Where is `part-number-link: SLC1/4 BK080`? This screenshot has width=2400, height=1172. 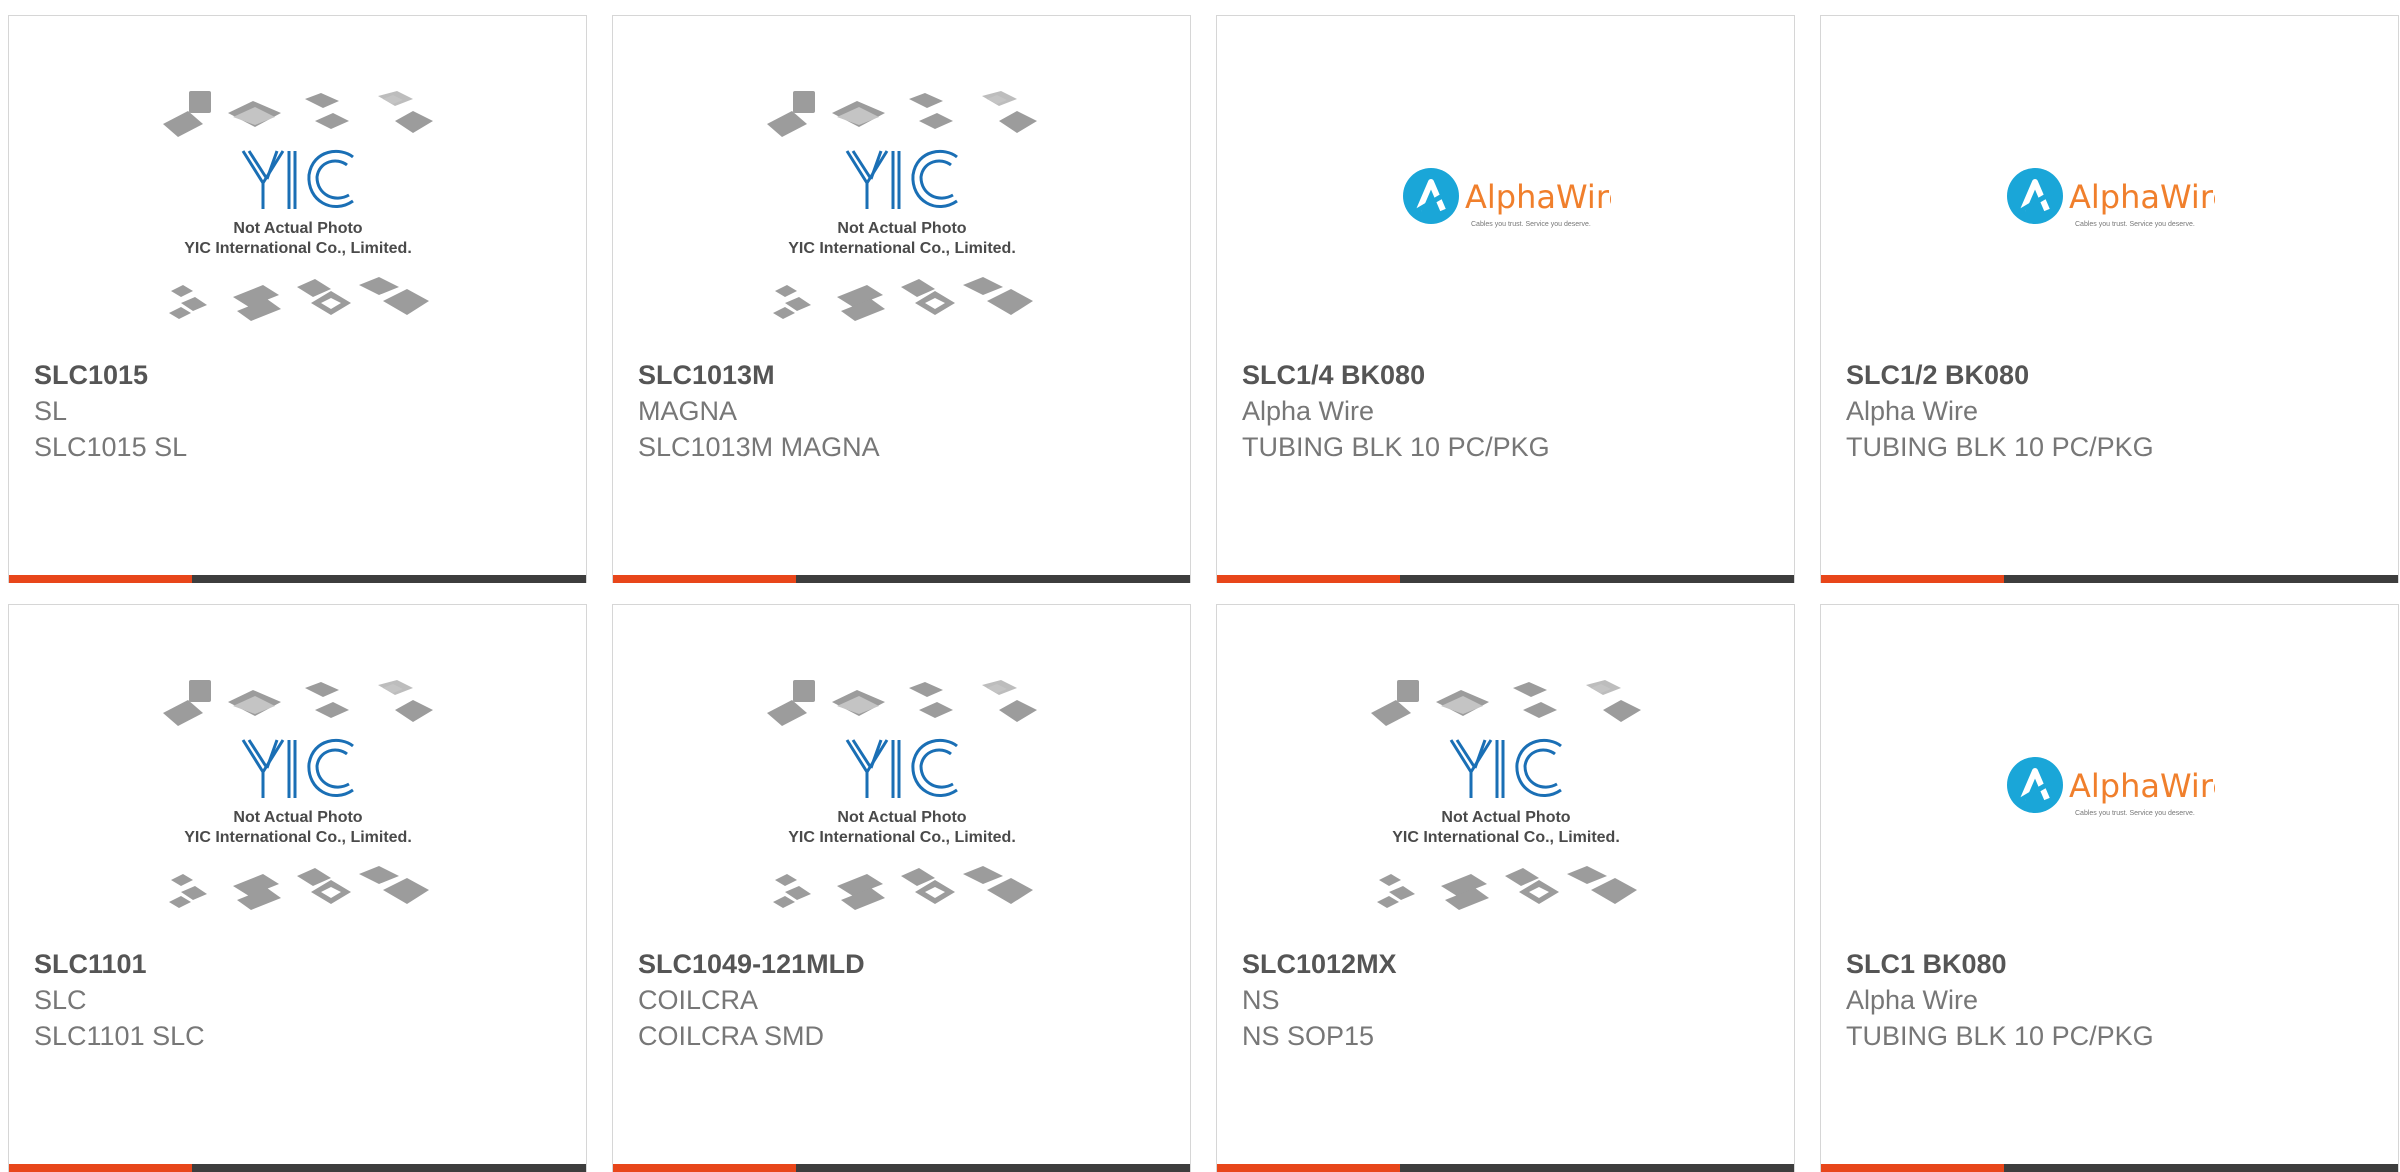 part-number-link: SLC1/4 BK080 is located at coordinates (1508, 375).